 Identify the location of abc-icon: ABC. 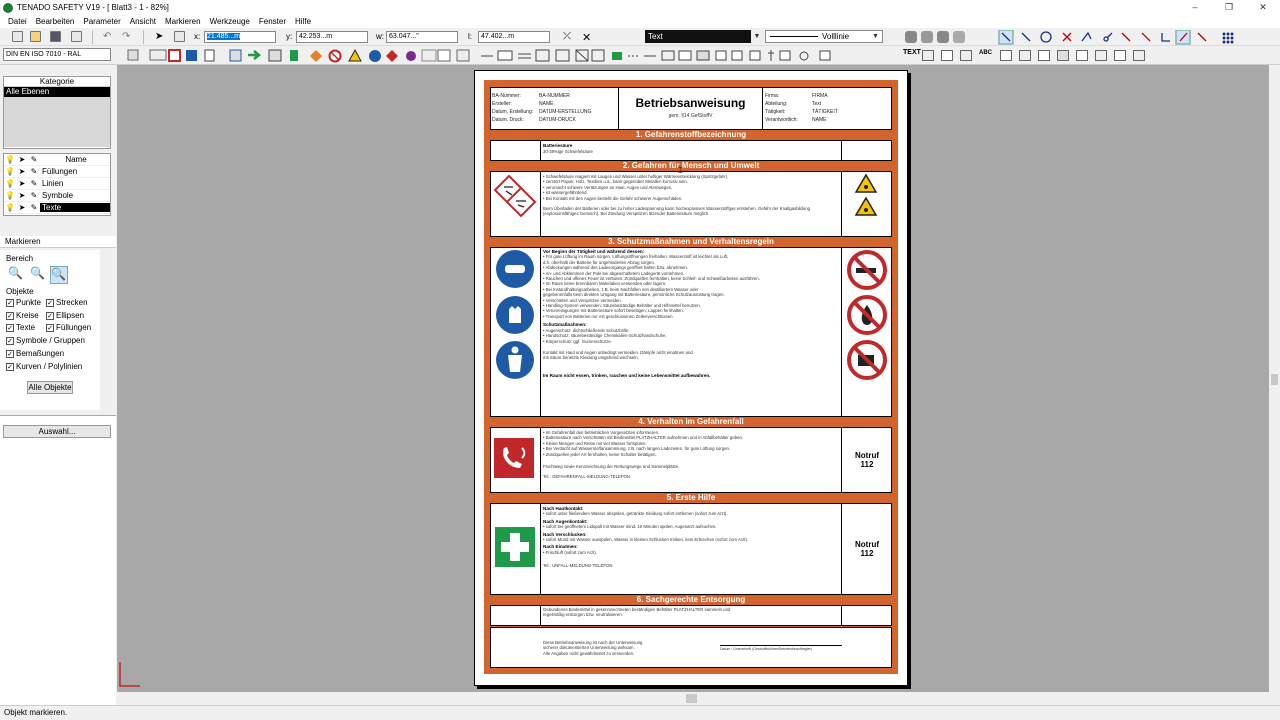
(986, 55).